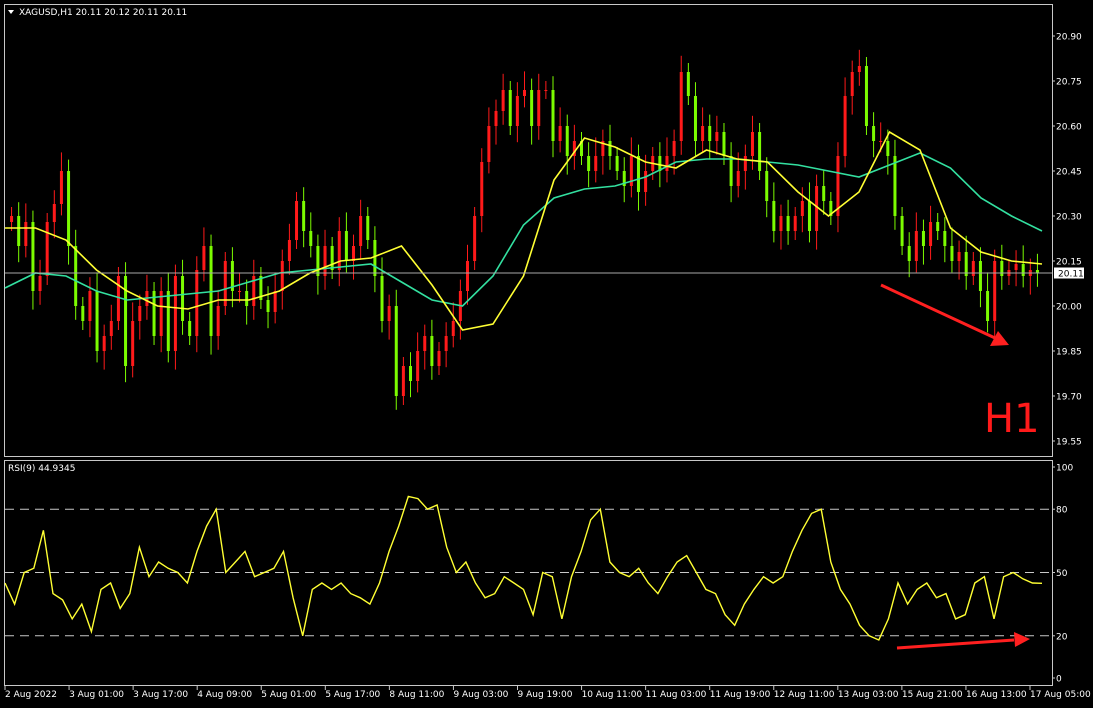  Describe the element at coordinates (1062, 637) in the screenshot. I see `rsi-tick-label: 20` at that location.